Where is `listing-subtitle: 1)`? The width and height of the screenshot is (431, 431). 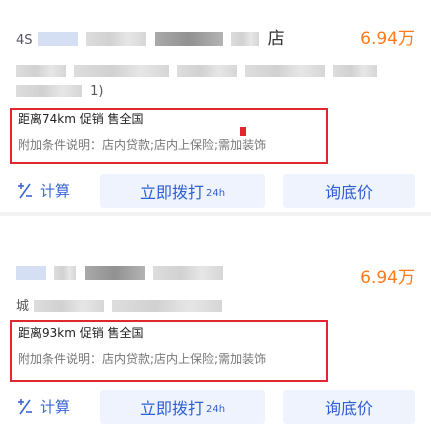
listing-subtitle: 1) is located at coordinates (215, 89).